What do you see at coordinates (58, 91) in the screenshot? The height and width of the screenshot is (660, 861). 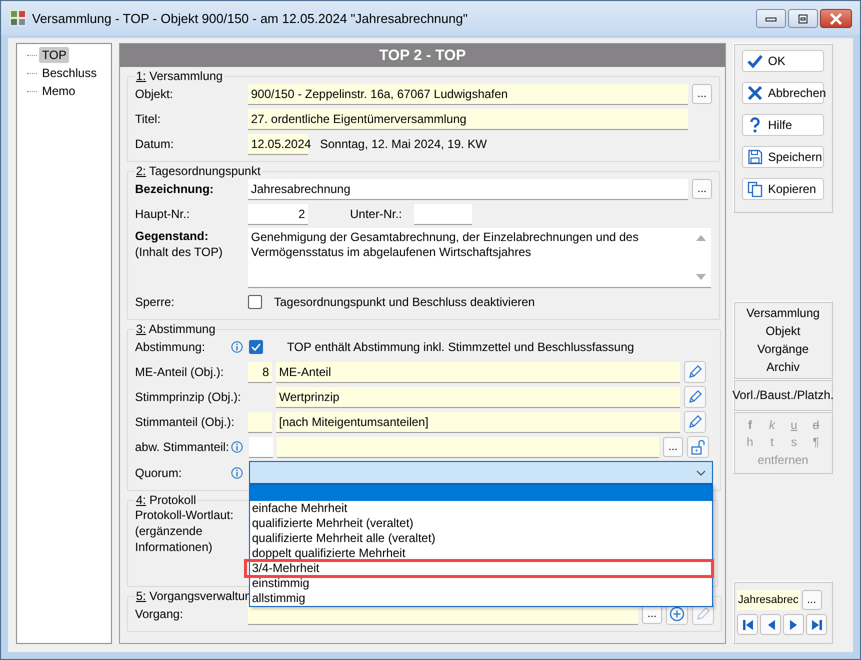 I see `tree-item: Memo` at bounding box center [58, 91].